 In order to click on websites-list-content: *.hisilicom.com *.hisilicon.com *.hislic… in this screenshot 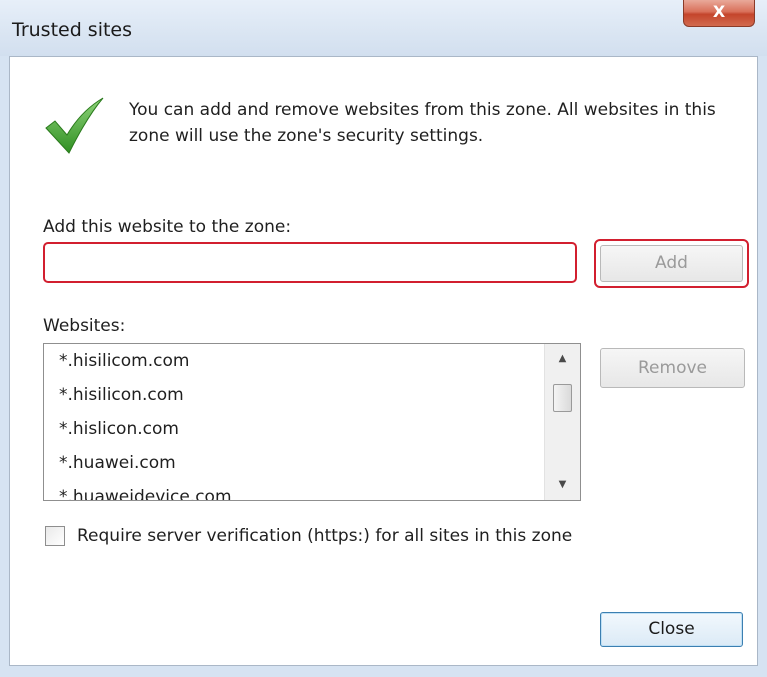, I will do `click(291, 422)`.